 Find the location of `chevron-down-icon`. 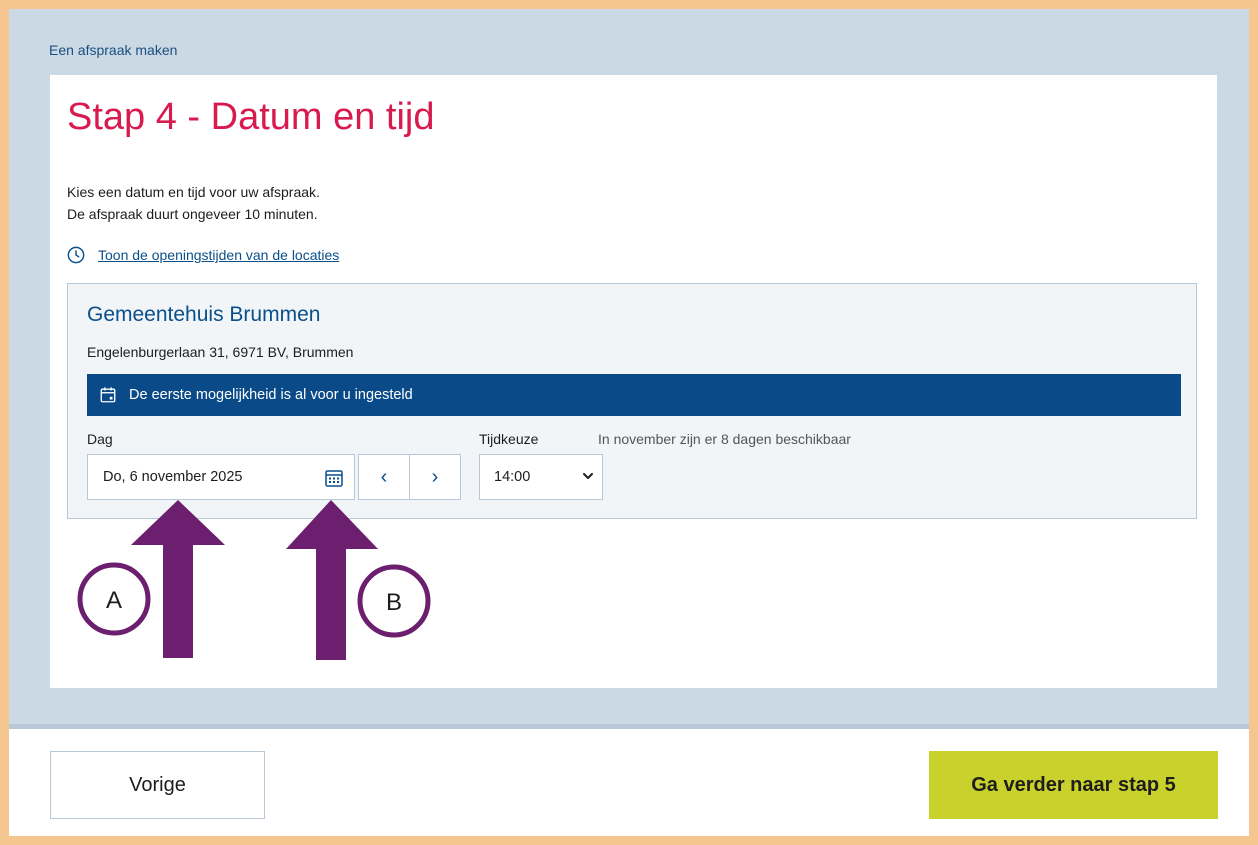

chevron-down-icon is located at coordinates (588, 476).